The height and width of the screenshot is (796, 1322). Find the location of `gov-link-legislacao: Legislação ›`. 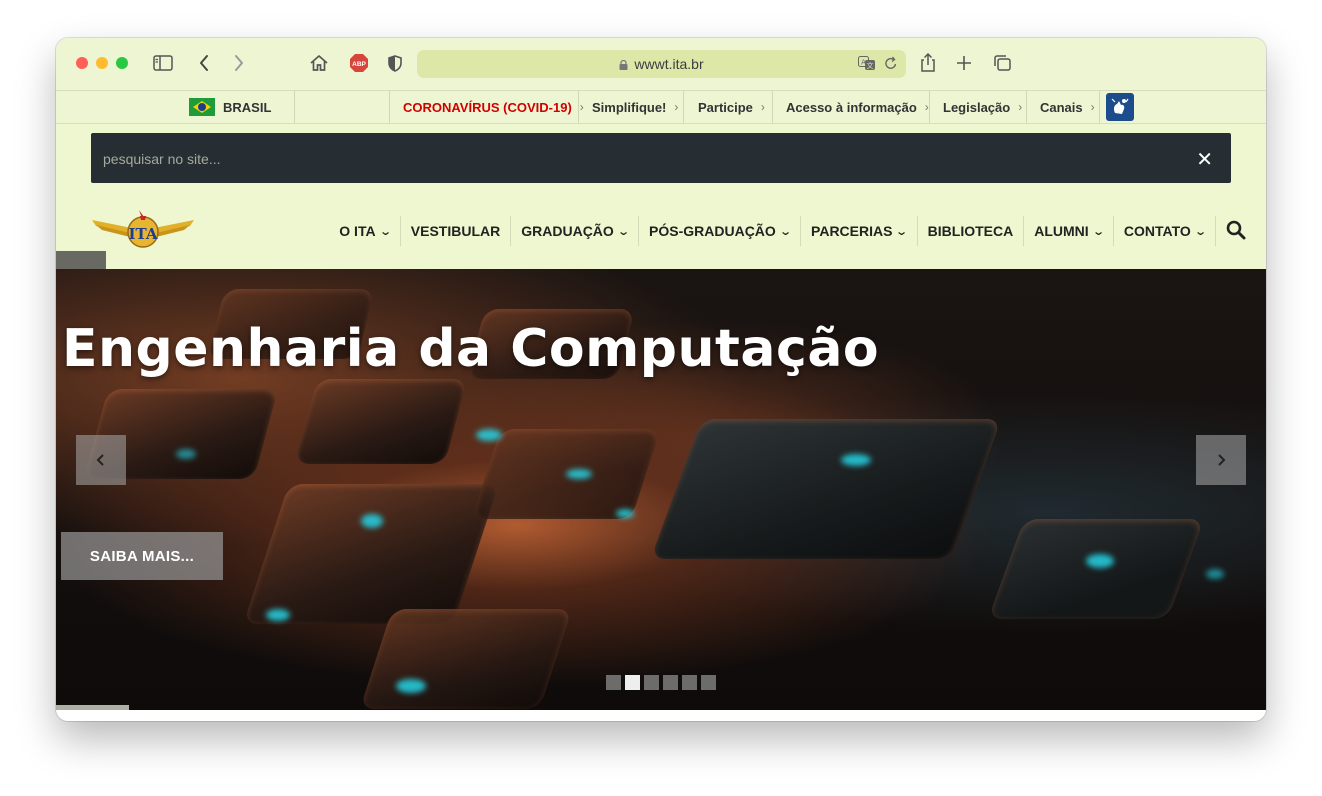

gov-link-legislacao: Legislação › is located at coordinates (982, 107).